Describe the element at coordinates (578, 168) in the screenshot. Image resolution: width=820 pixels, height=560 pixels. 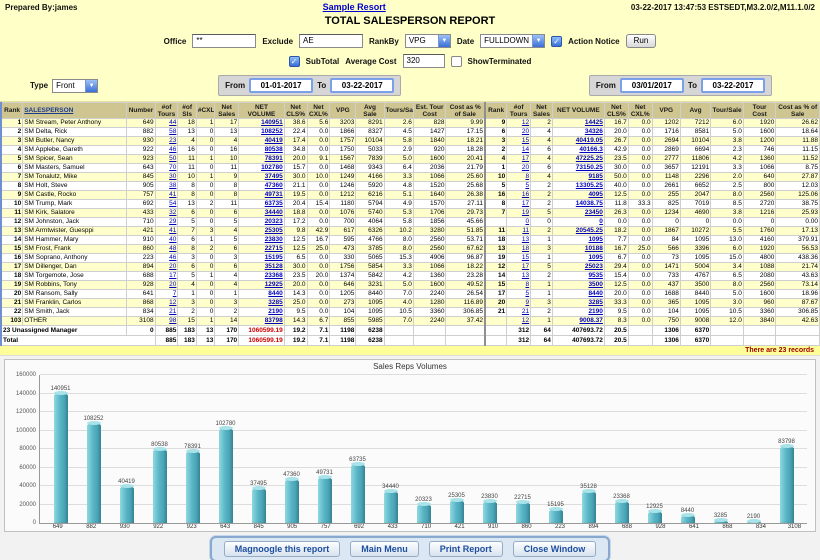
I see `cell-net-volume-2: 73150.25` at that location.